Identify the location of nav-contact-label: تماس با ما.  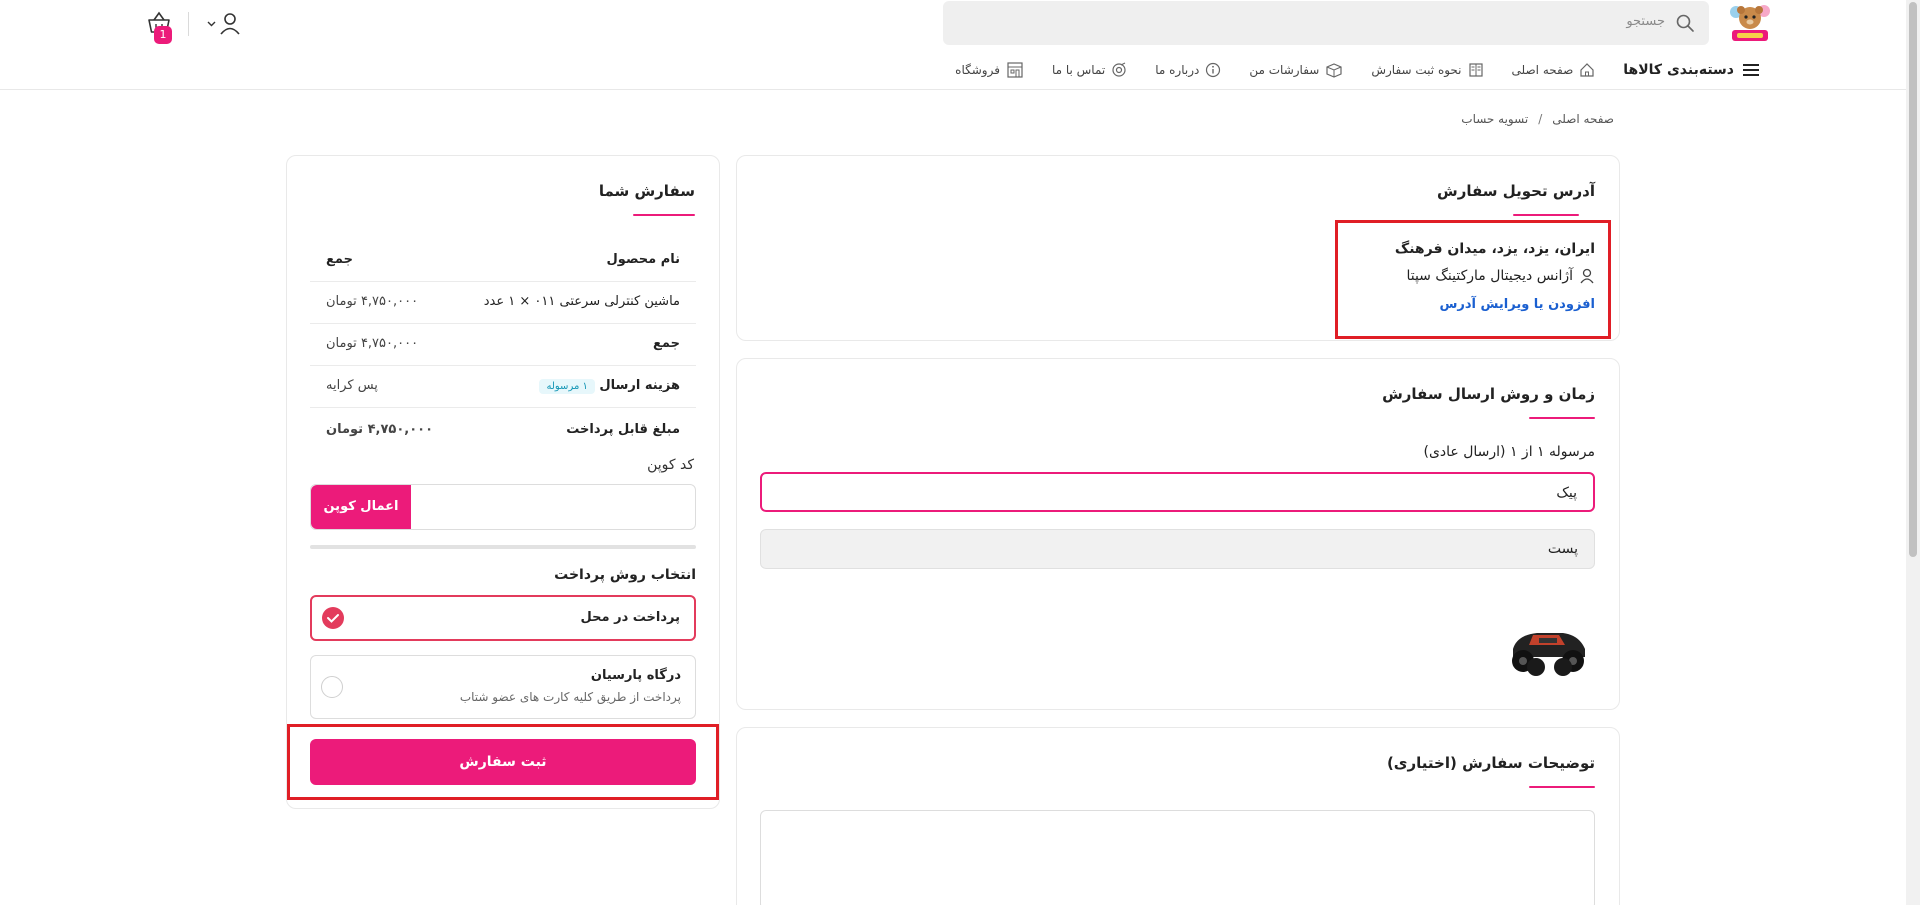
(1078, 70).